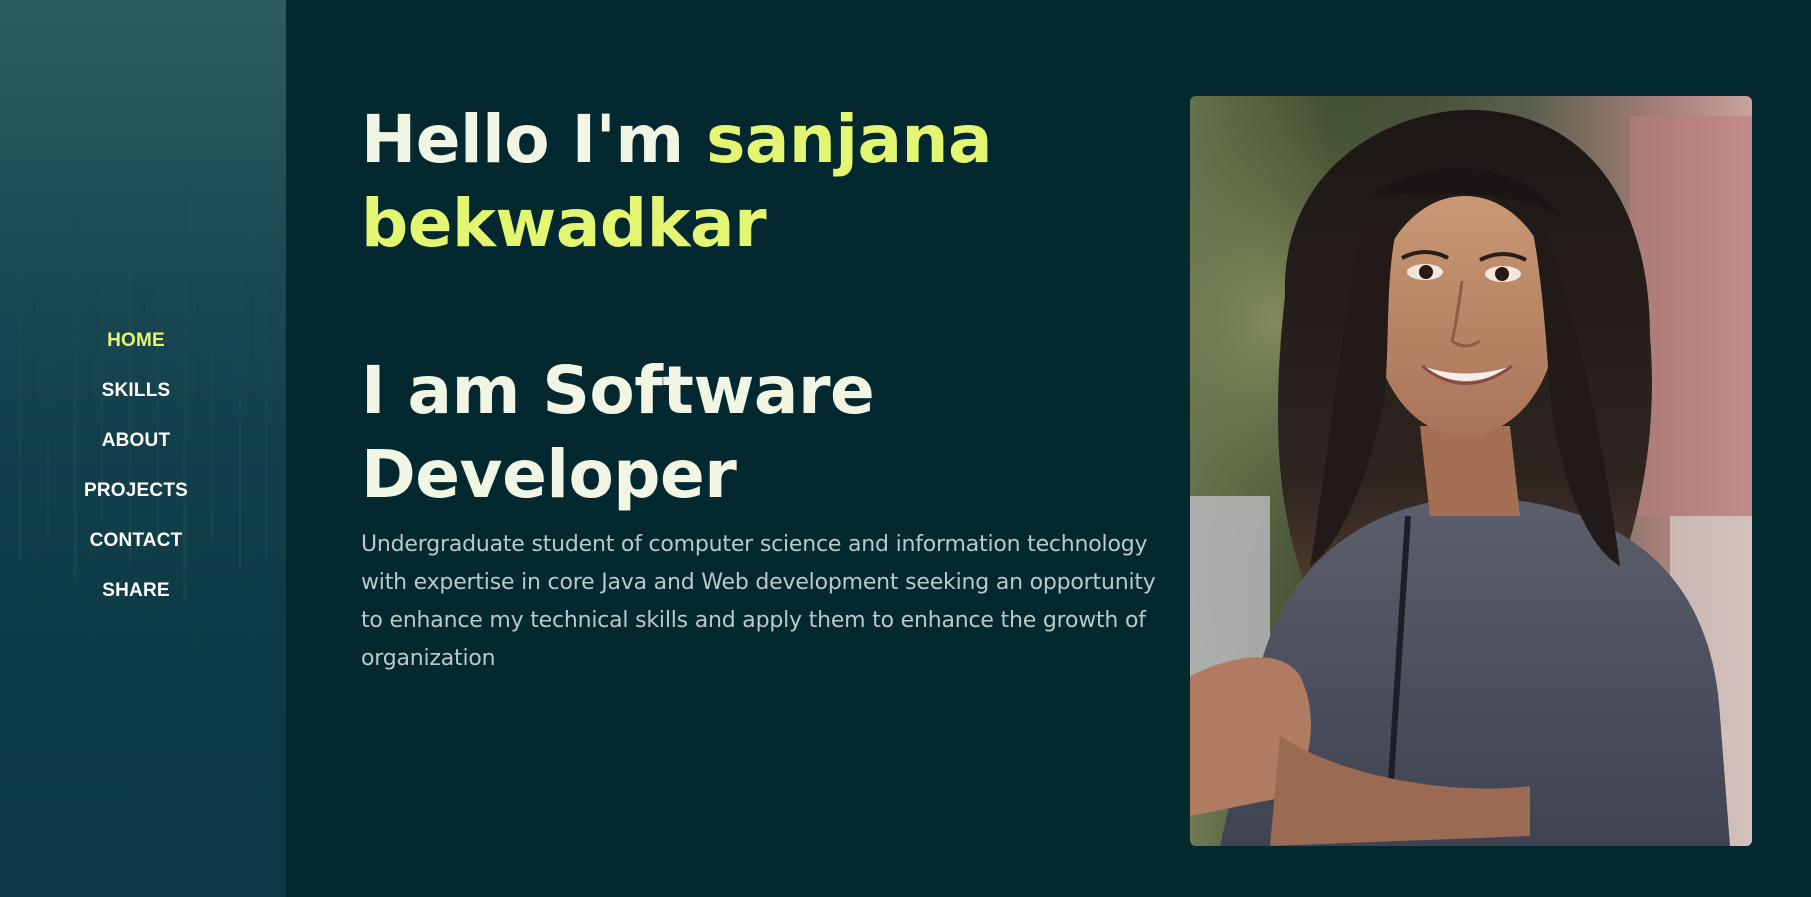 This screenshot has height=897, width=1811. Describe the element at coordinates (136, 397) in the screenshot. I see `nav-item-skills: SKILLS` at that location.